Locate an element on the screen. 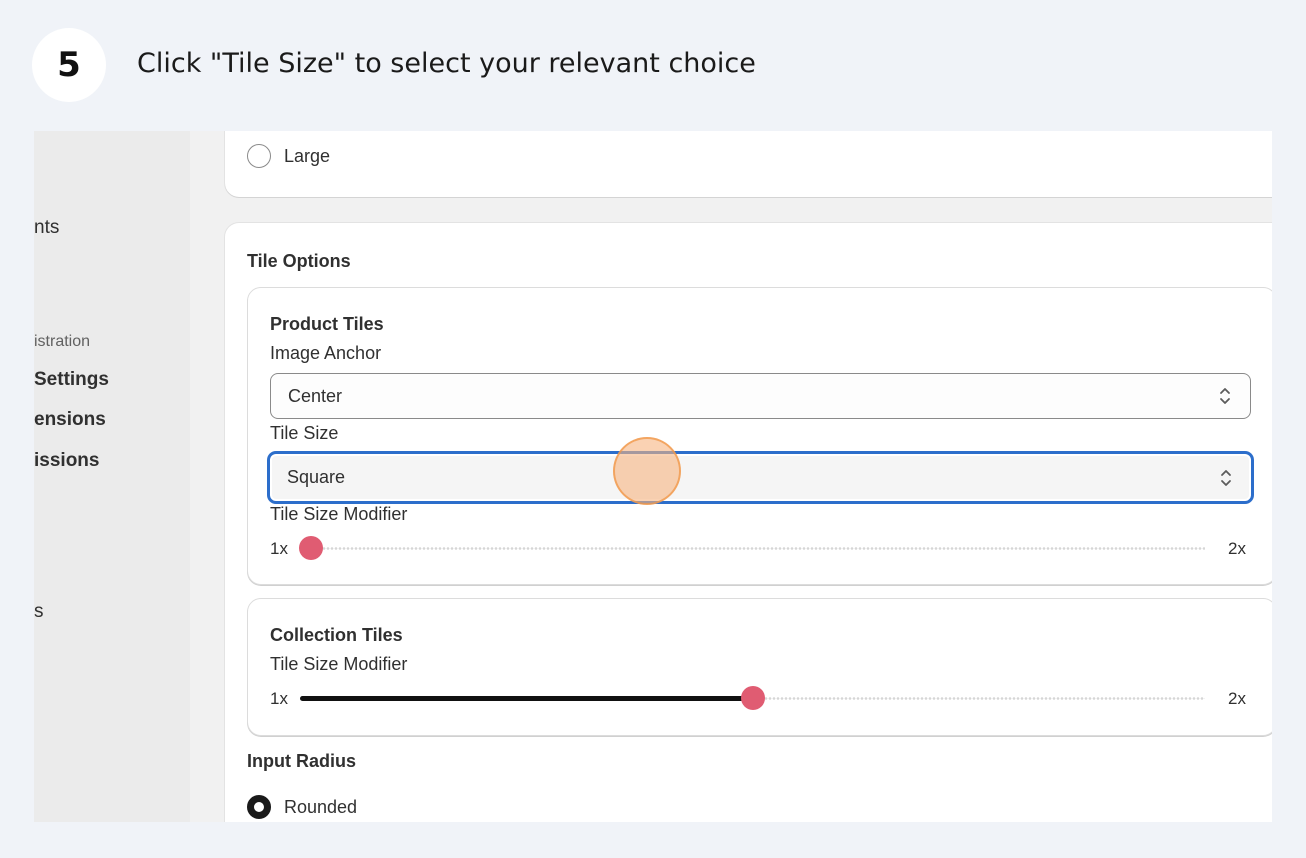  radio-rounded is located at coordinates (259, 807).